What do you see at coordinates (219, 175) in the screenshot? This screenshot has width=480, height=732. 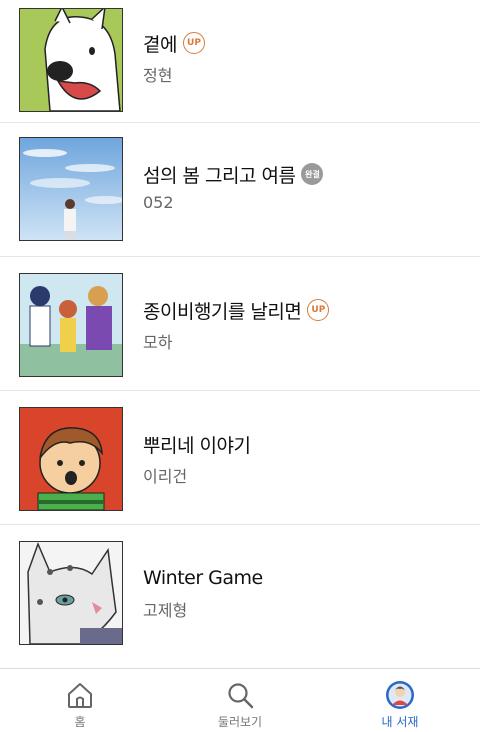 I see `item-title: 섬의 봄 그리고 여름` at bounding box center [219, 175].